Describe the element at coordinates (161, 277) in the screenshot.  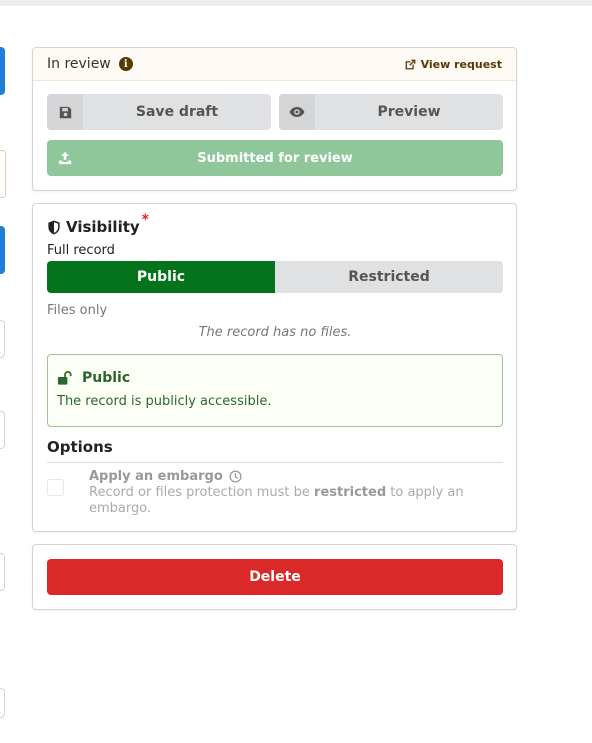
I see `public-option-button: Public` at that location.